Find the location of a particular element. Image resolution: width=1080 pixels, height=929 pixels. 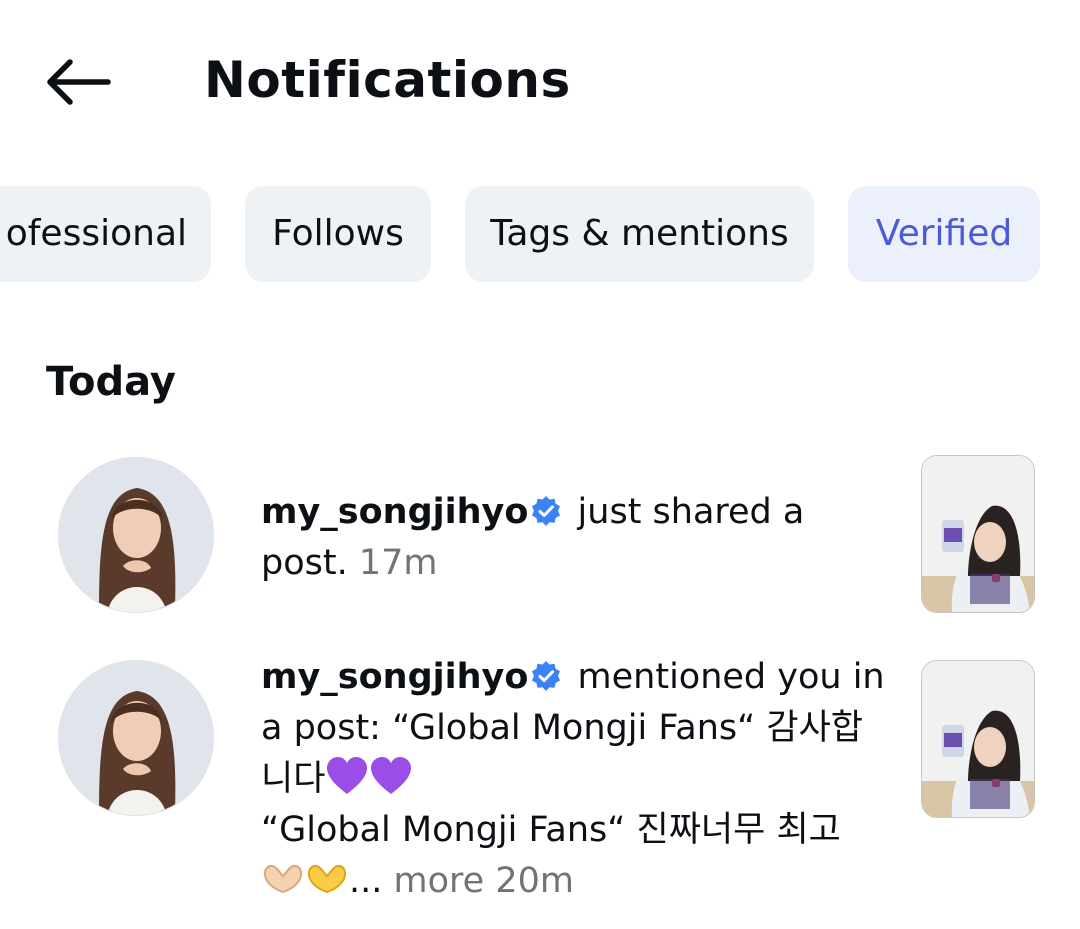

section-title: Today is located at coordinates (111, 382).